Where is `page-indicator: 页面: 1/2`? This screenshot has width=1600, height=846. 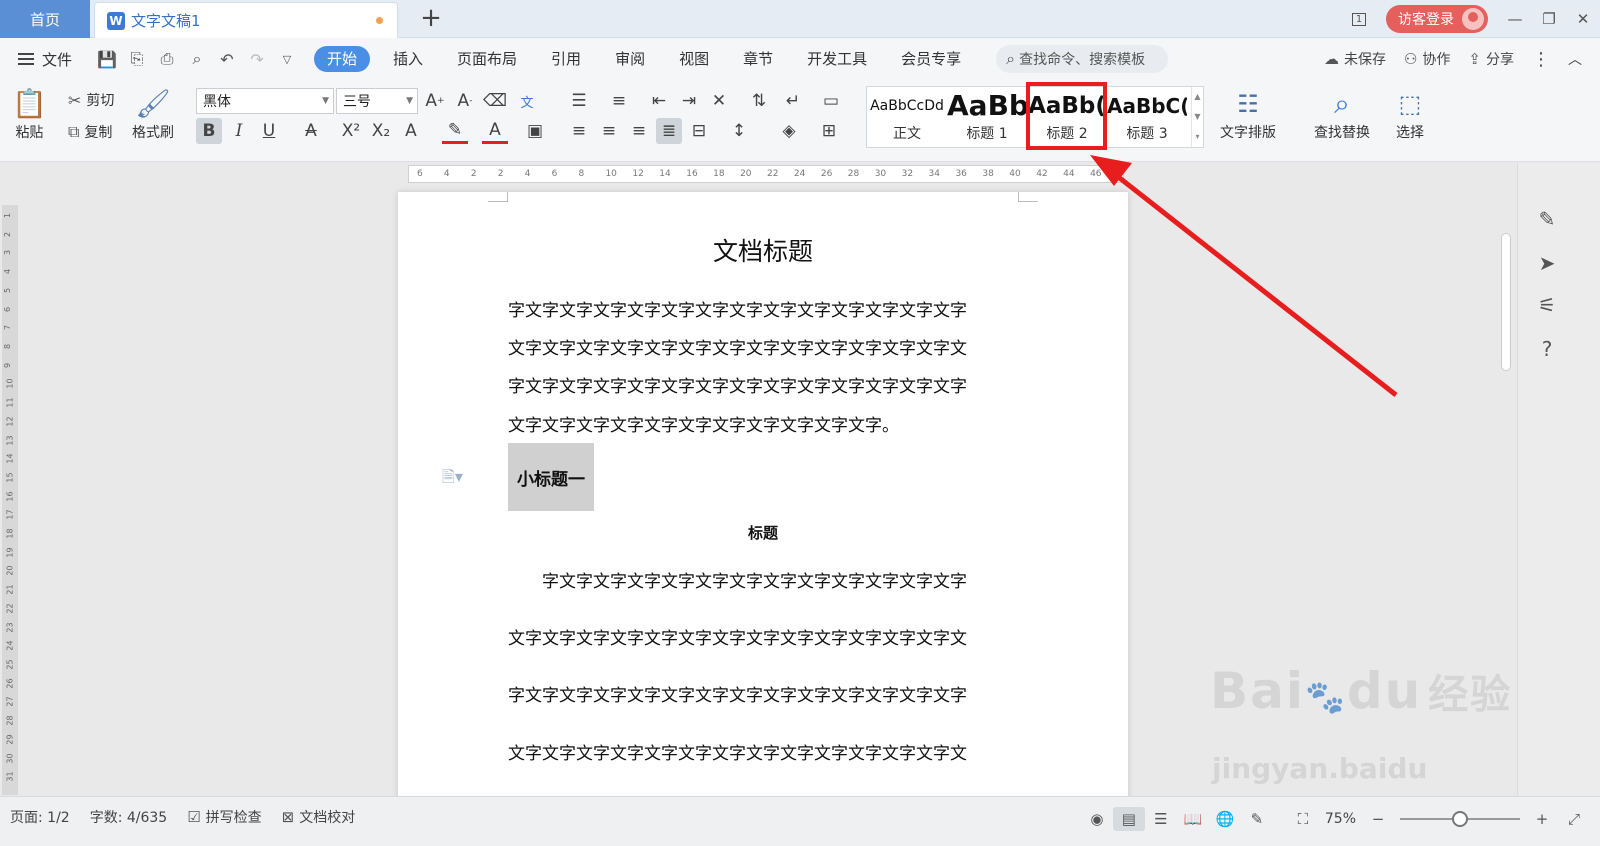 page-indicator: 页面: 1/2 is located at coordinates (40, 817).